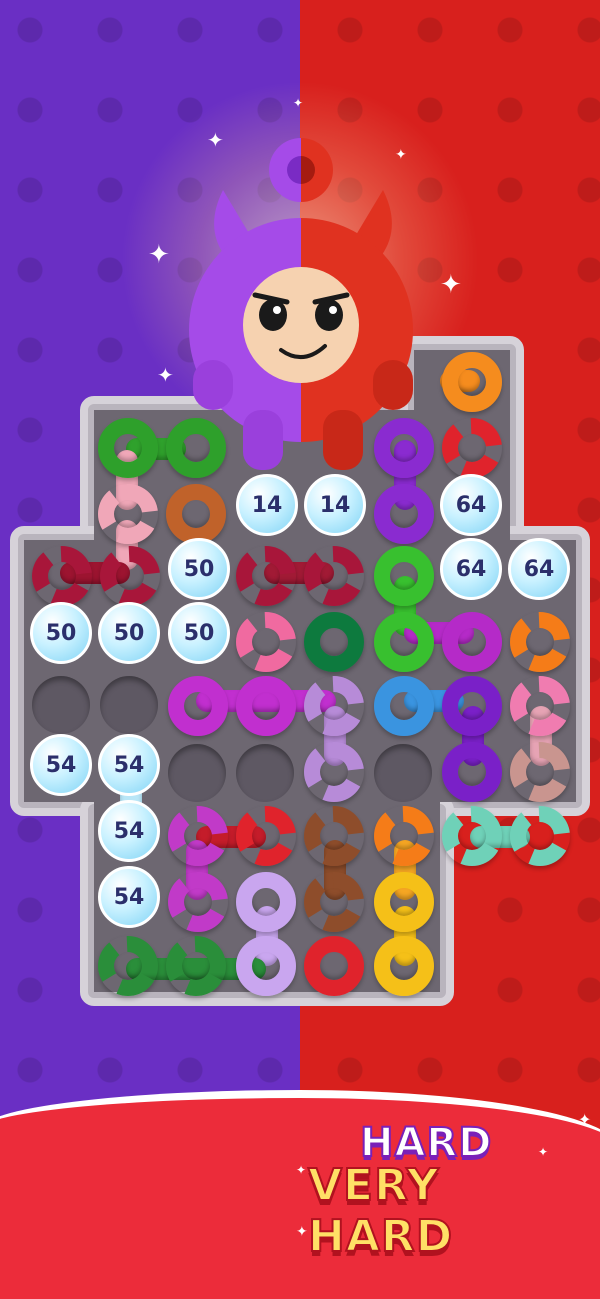 This screenshot has height=1299, width=600. I want to click on devil-mascot-icon, so click(301, 304).